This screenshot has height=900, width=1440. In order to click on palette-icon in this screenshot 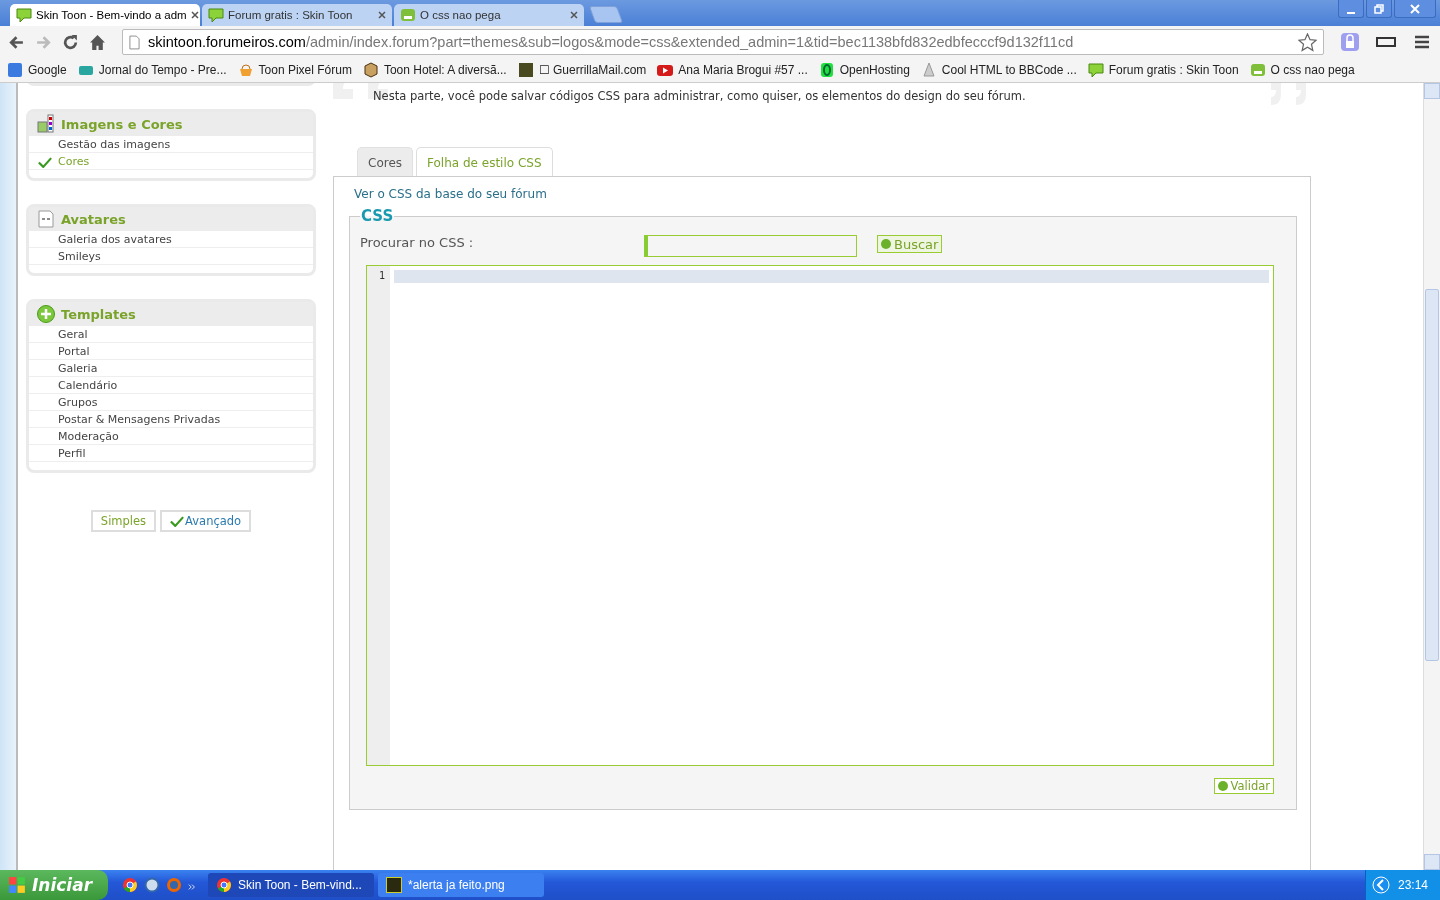, I will do `click(46, 124)`.